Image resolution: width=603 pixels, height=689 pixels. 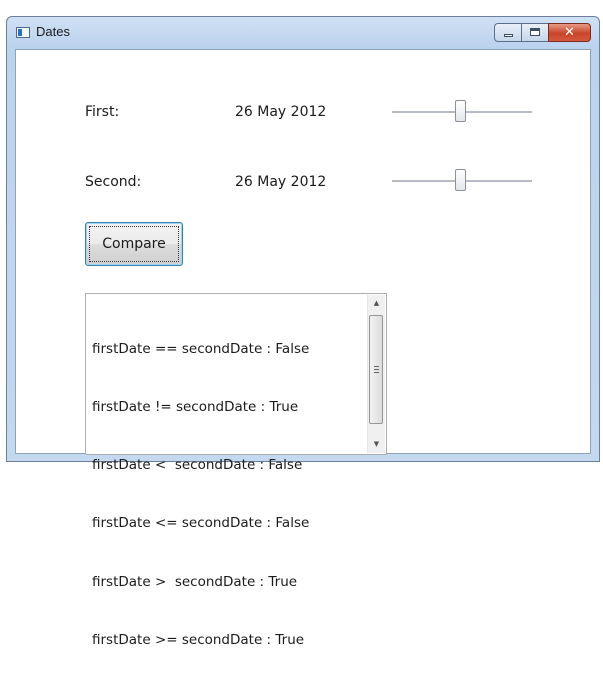 What do you see at coordinates (281, 182) in the screenshot?
I see `second-date-value: 26 May 2012` at bounding box center [281, 182].